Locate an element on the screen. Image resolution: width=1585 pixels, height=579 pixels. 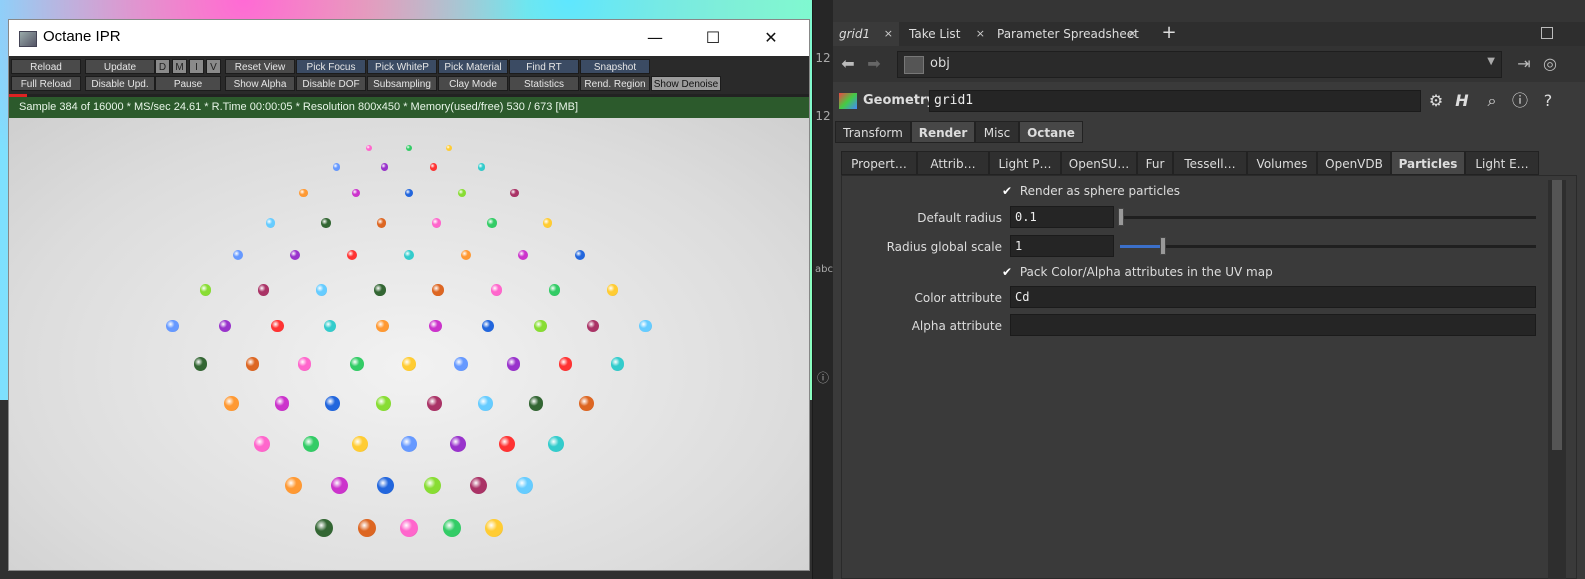
tab-openvdb: OpenVDB is located at coordinates (1354, 163).